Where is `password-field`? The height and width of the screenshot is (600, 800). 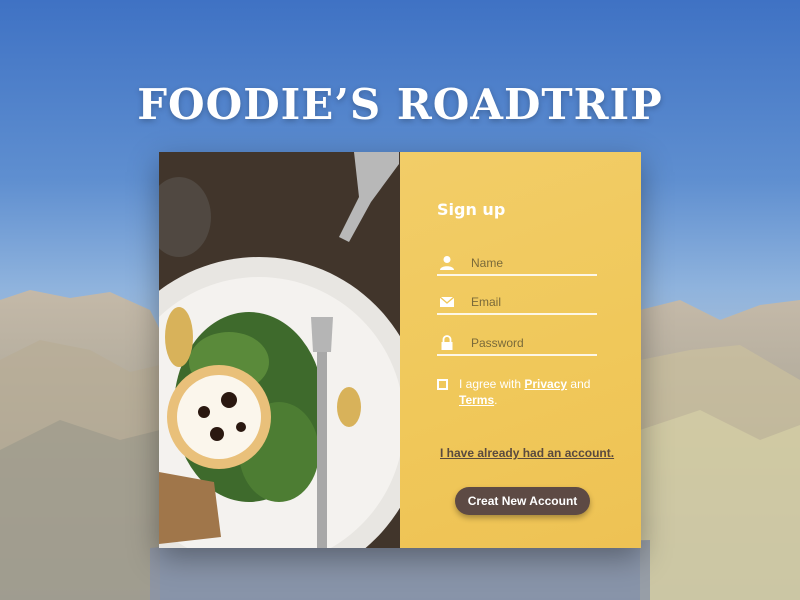
password-field is located at coordinates (517, 344).